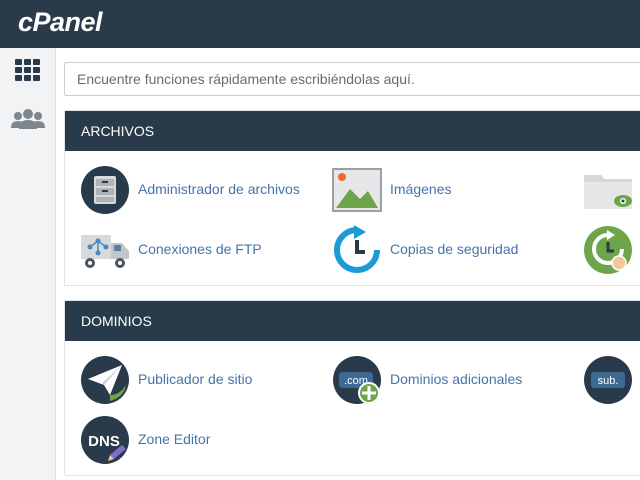 Image resolution: width=640 pixels, height=480 pixels. Describe the element at coordinates (195, 379) in the screenshot. I see `item-label: Publicador de sitio` at that location.